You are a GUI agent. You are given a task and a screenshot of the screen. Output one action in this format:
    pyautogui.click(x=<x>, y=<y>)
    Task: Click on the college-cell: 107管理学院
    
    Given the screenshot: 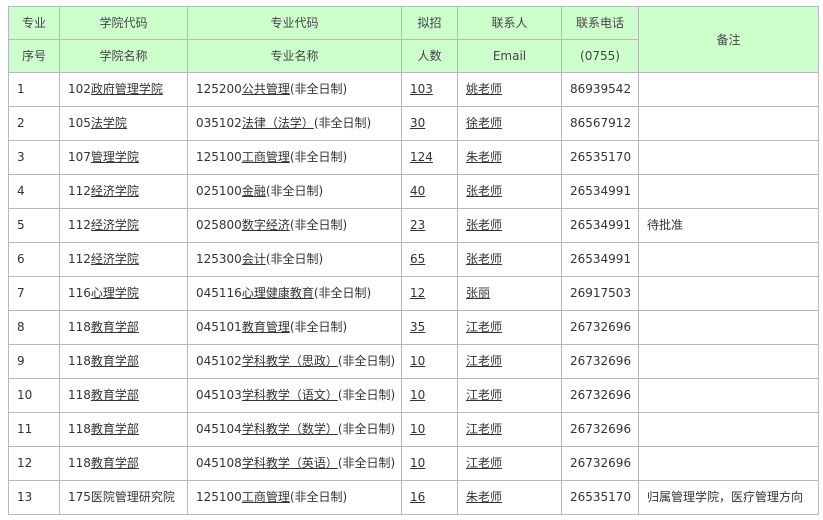 What is the action you would take?
    pyautogui.click(x=123, y=157)
    